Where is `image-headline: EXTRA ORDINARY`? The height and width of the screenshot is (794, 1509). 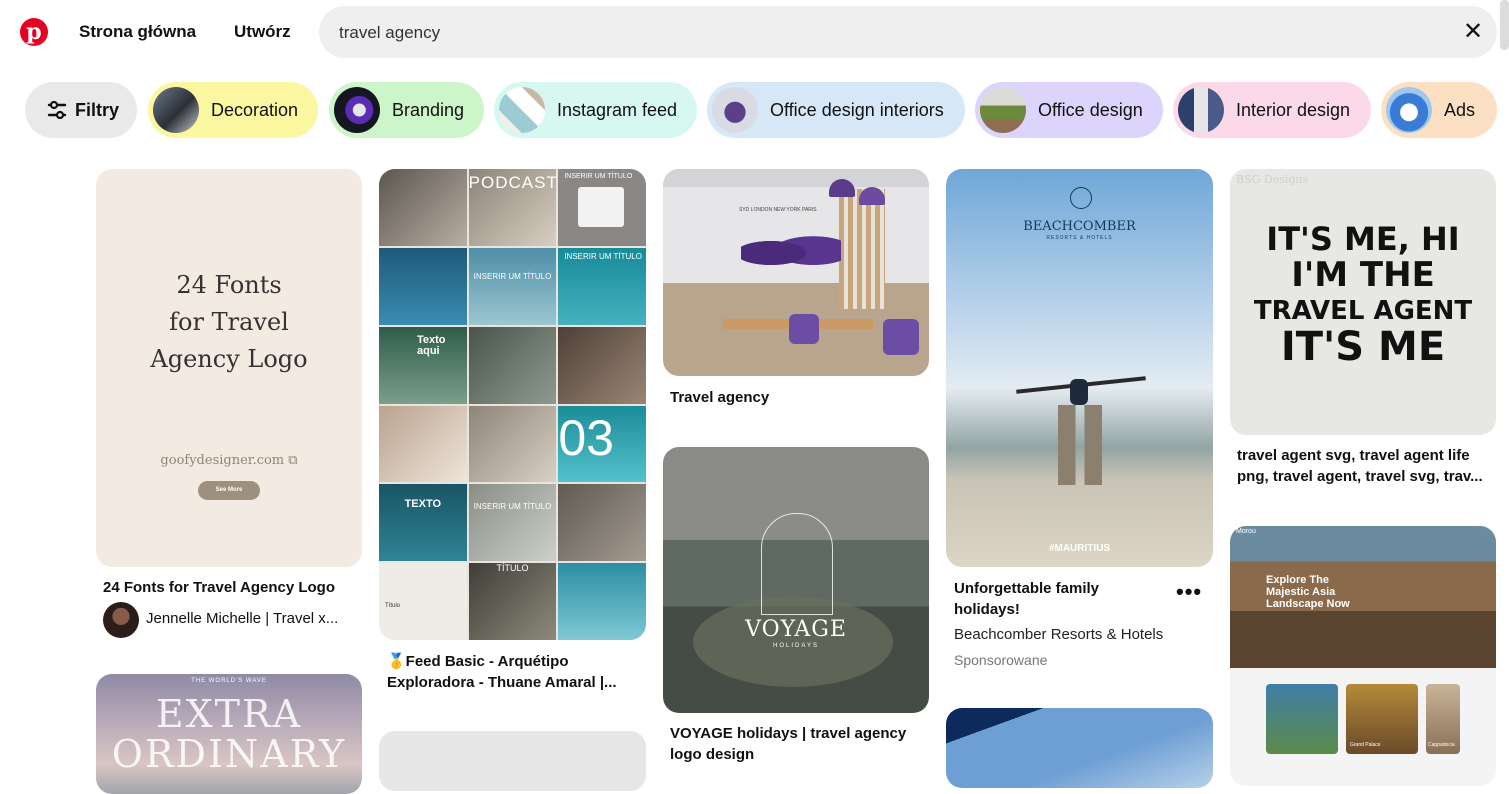 image-headline: EXTRA ORDINARY is located at coordinates (229, 734).